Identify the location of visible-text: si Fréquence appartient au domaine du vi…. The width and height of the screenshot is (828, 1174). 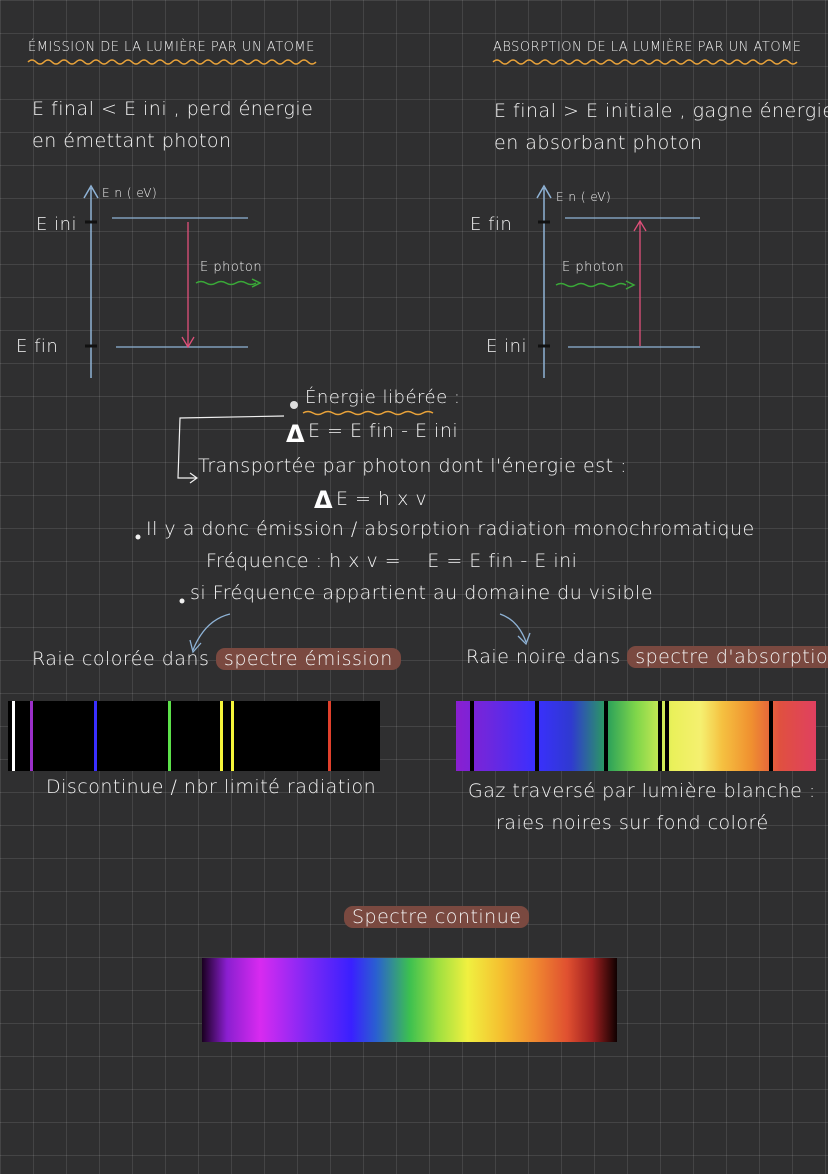
(422, 593).